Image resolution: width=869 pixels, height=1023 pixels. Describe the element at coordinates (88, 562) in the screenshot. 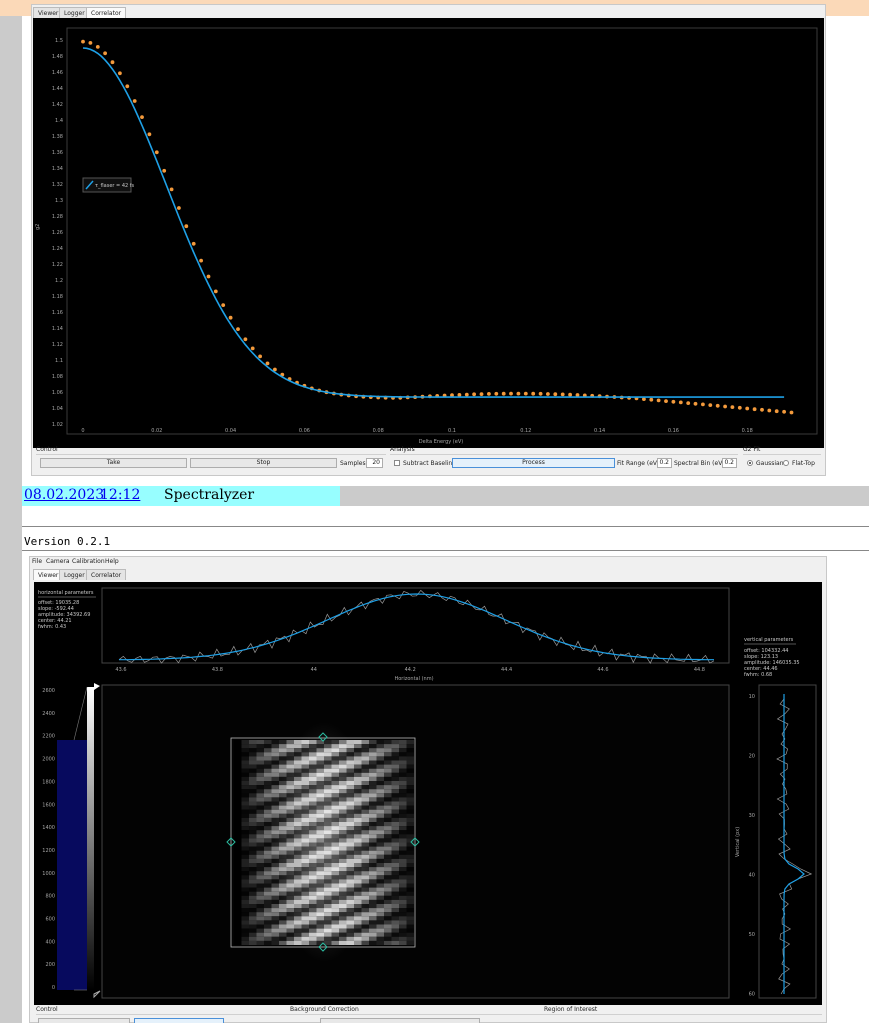

I see `menu-calibration: Calibration` at that location.